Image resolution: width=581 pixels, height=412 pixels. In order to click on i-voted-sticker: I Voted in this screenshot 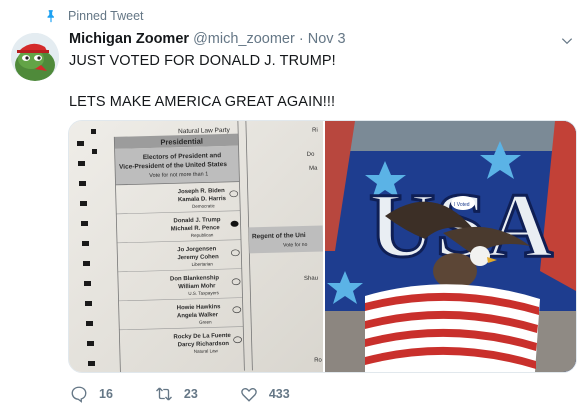, I will do `click(463, 203)`.